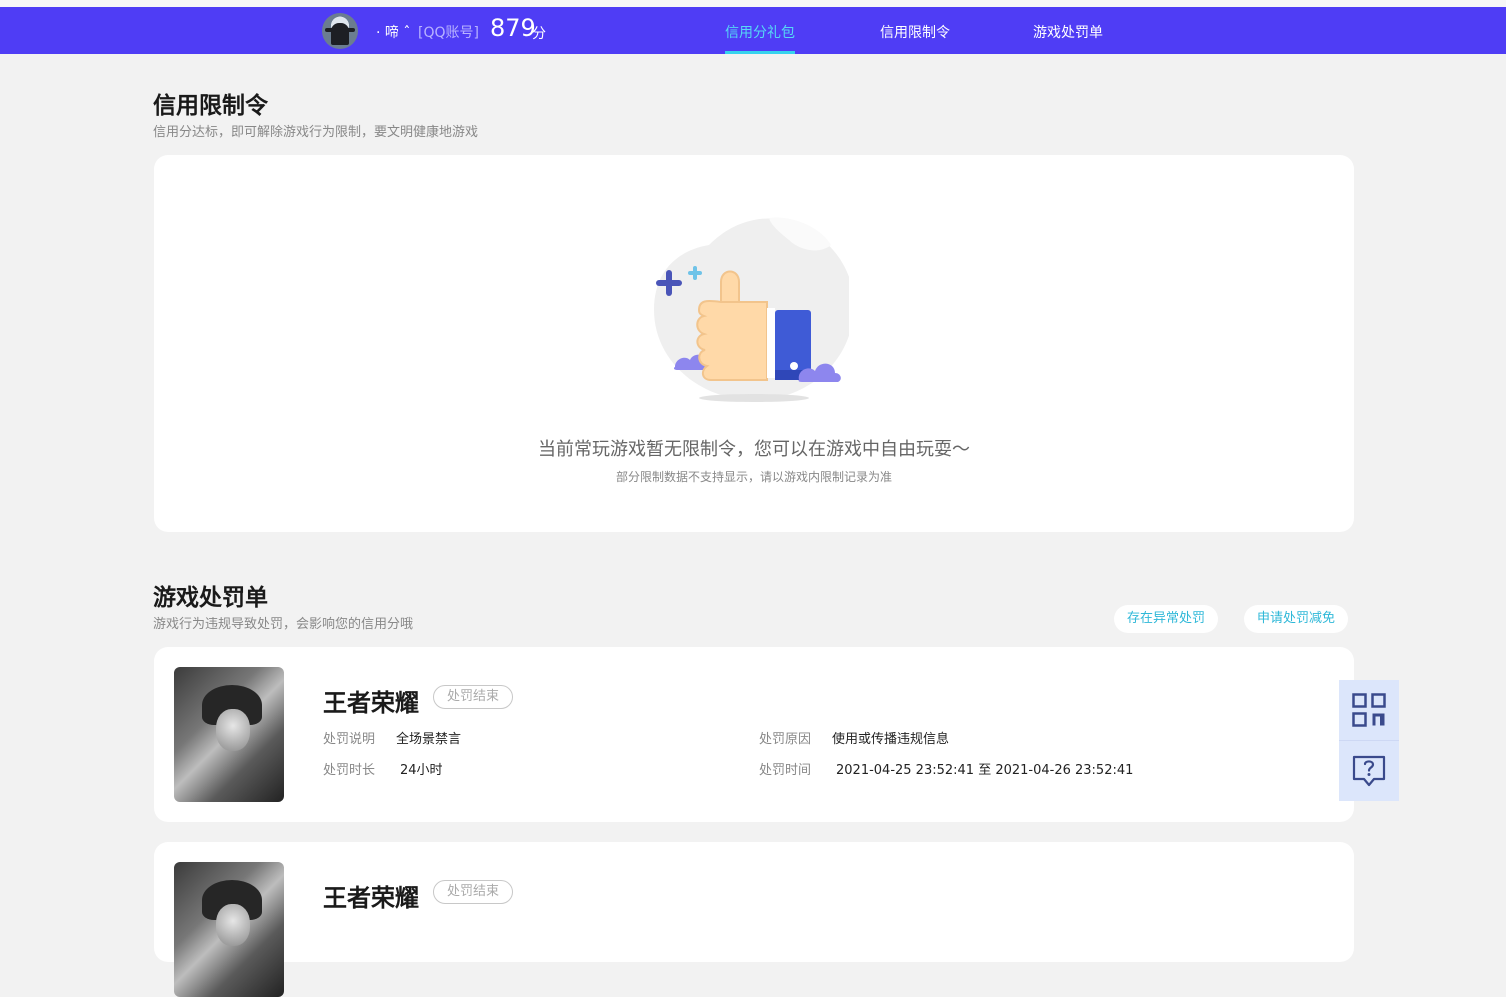  I want to click on report-abnormal-penalty-button: 存在异常处罚, so click(1166, 619).